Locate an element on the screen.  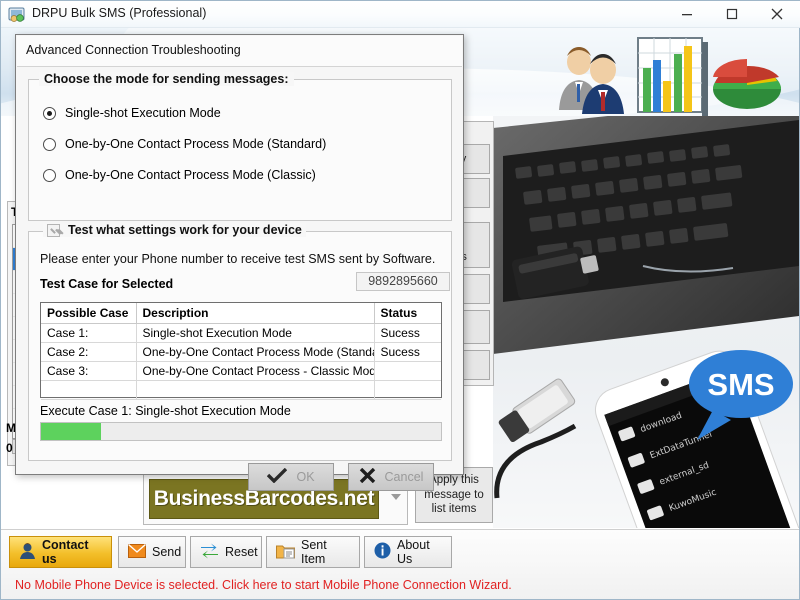
close-icon is located at coordinates (776, 14).